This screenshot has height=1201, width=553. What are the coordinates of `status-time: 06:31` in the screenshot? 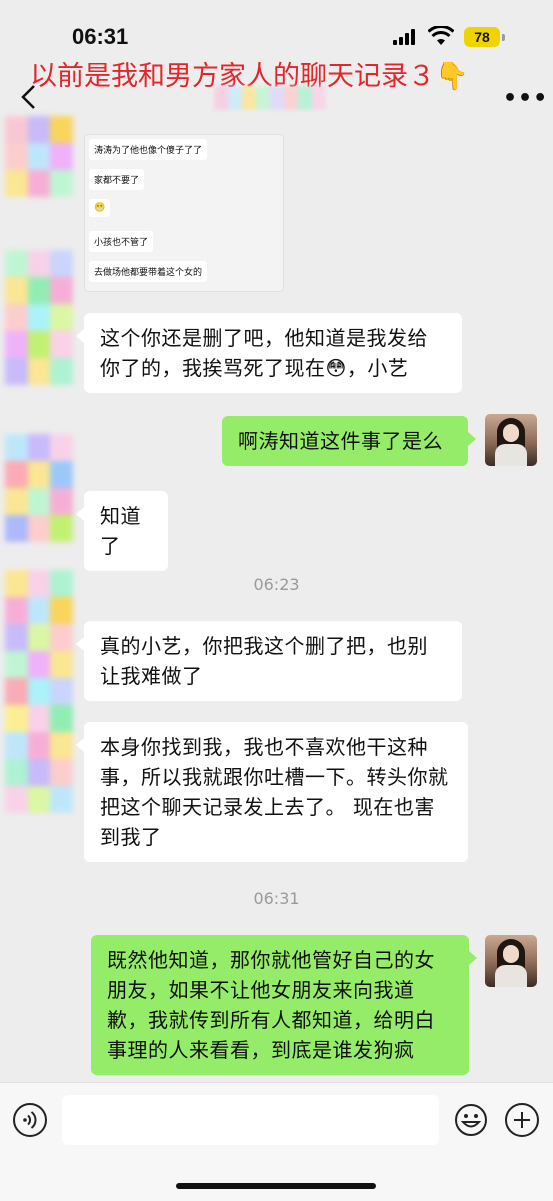 It's located at (100, 36).